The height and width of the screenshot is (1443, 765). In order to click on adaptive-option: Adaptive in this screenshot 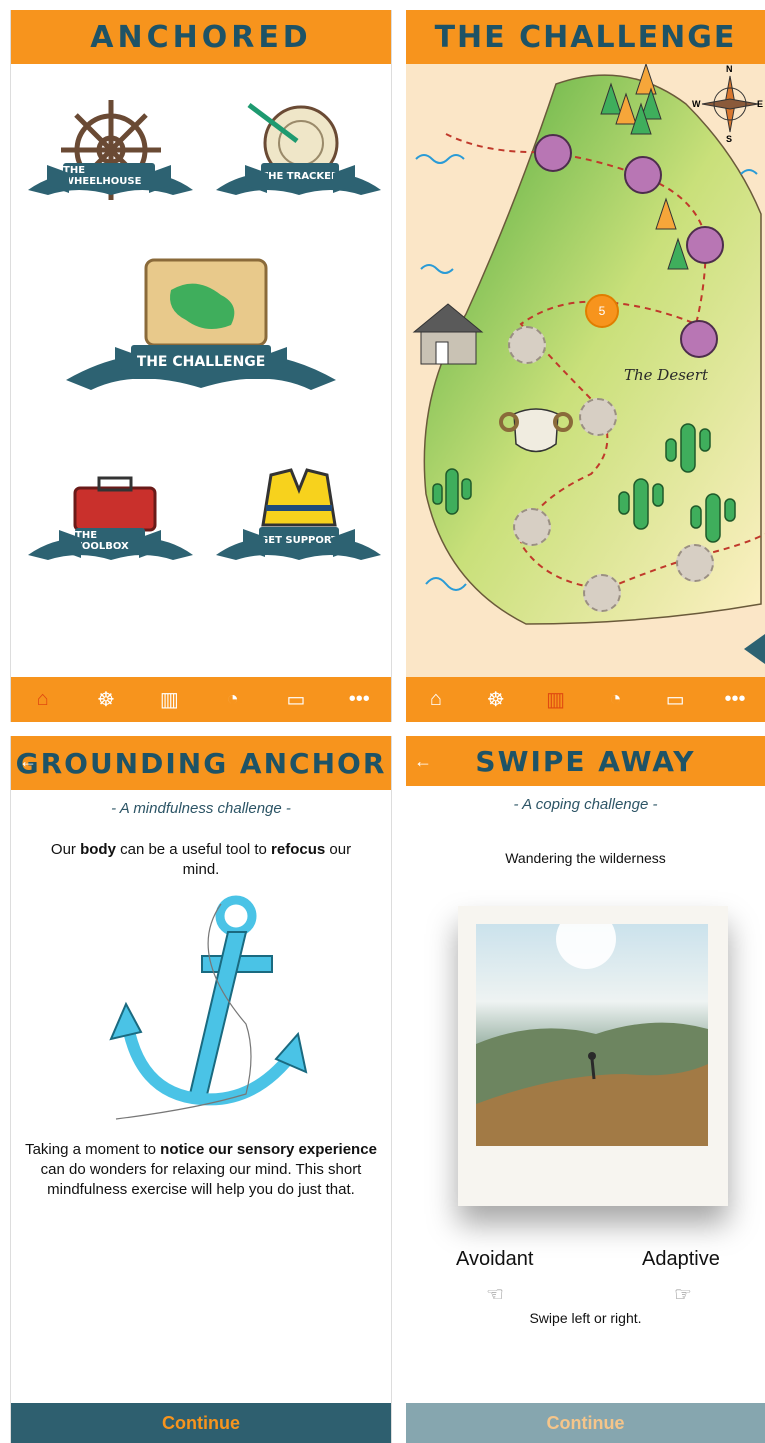, I will do `click(681, 1259)`.